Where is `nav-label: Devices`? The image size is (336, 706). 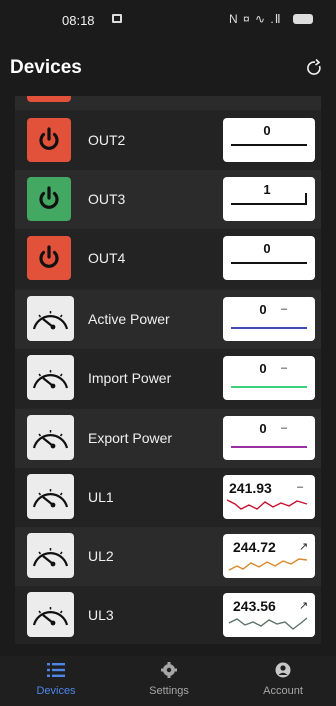
nav-label: Devices is located at coordinates (56, 691).